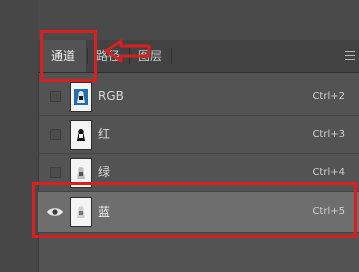 This screenshot has height=272, width=359. What do you see at coordinates (328, 211) in the screenshot?
I see `channel-shortcut: Ctrl+5` at bounding box center [328, 211].